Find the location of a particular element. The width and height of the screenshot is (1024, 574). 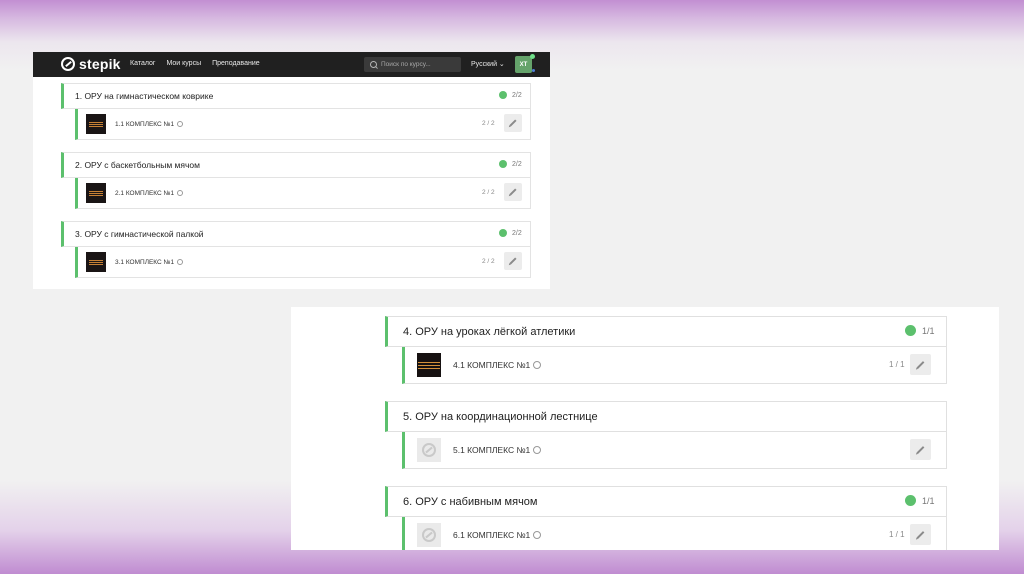

lesson-label: 1.1 КОМПЛЕКС №1 is located at coordinates (149, 124).